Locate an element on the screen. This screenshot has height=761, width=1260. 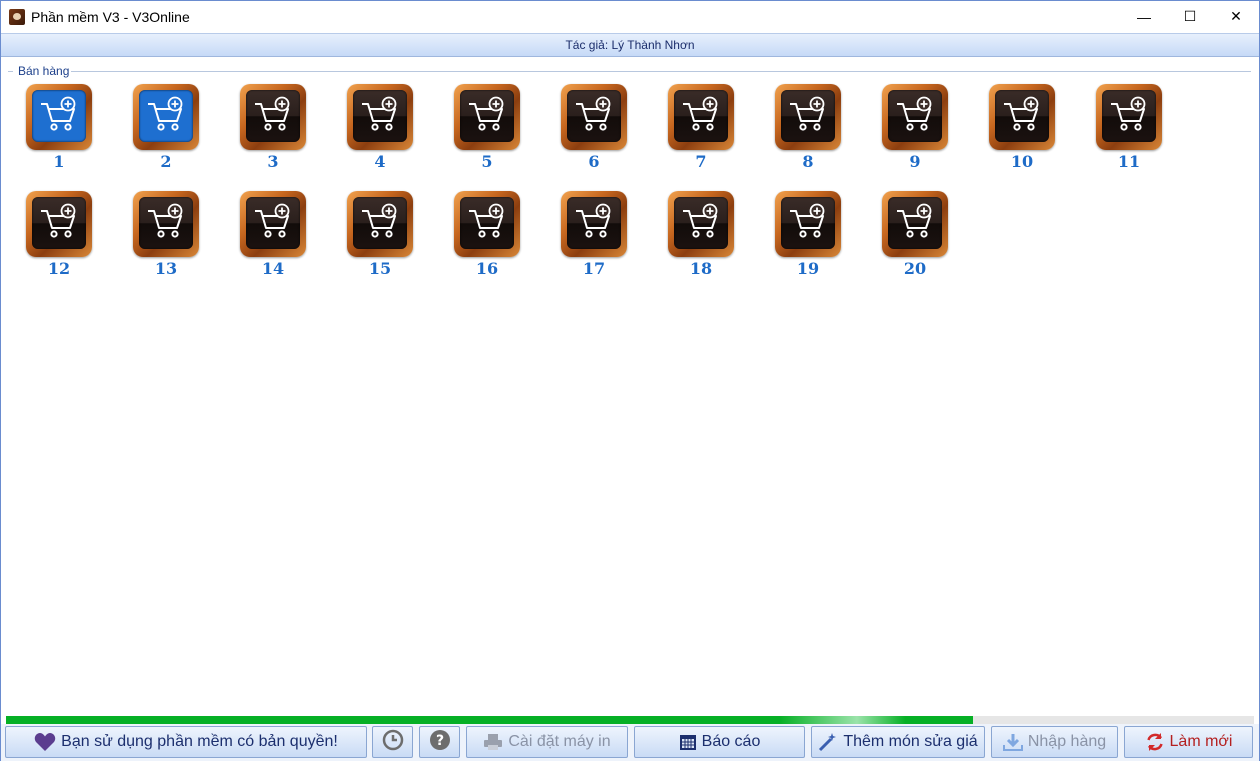
calendar-icon is located at coordinates (688, 742).